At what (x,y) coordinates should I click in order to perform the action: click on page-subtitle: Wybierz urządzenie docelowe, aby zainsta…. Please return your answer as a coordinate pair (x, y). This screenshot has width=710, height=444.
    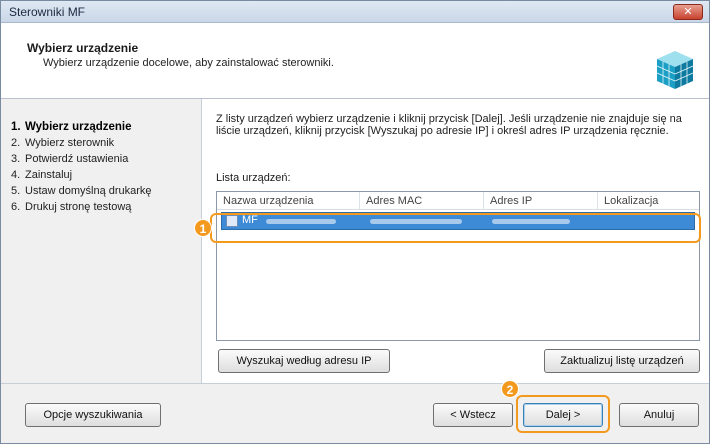
    Looking at the image, I should click on (188, 63).